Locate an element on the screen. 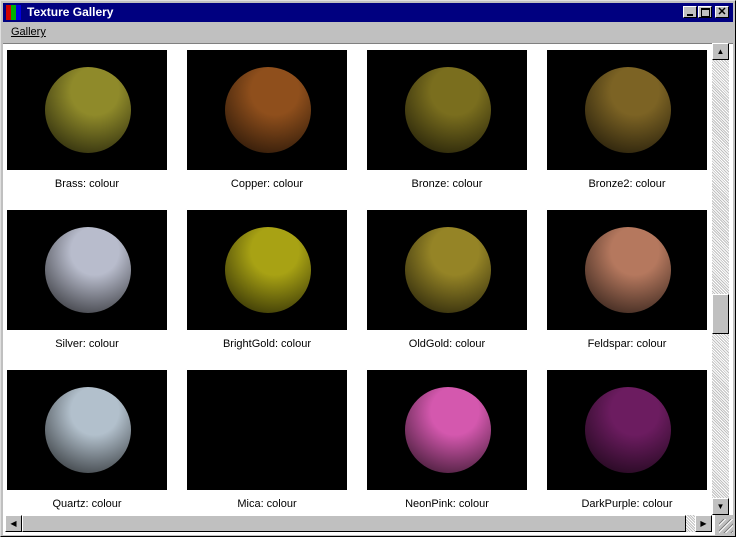 This screenshot has height=537, width=736. minimize-button is located at coordinates (690, 12).